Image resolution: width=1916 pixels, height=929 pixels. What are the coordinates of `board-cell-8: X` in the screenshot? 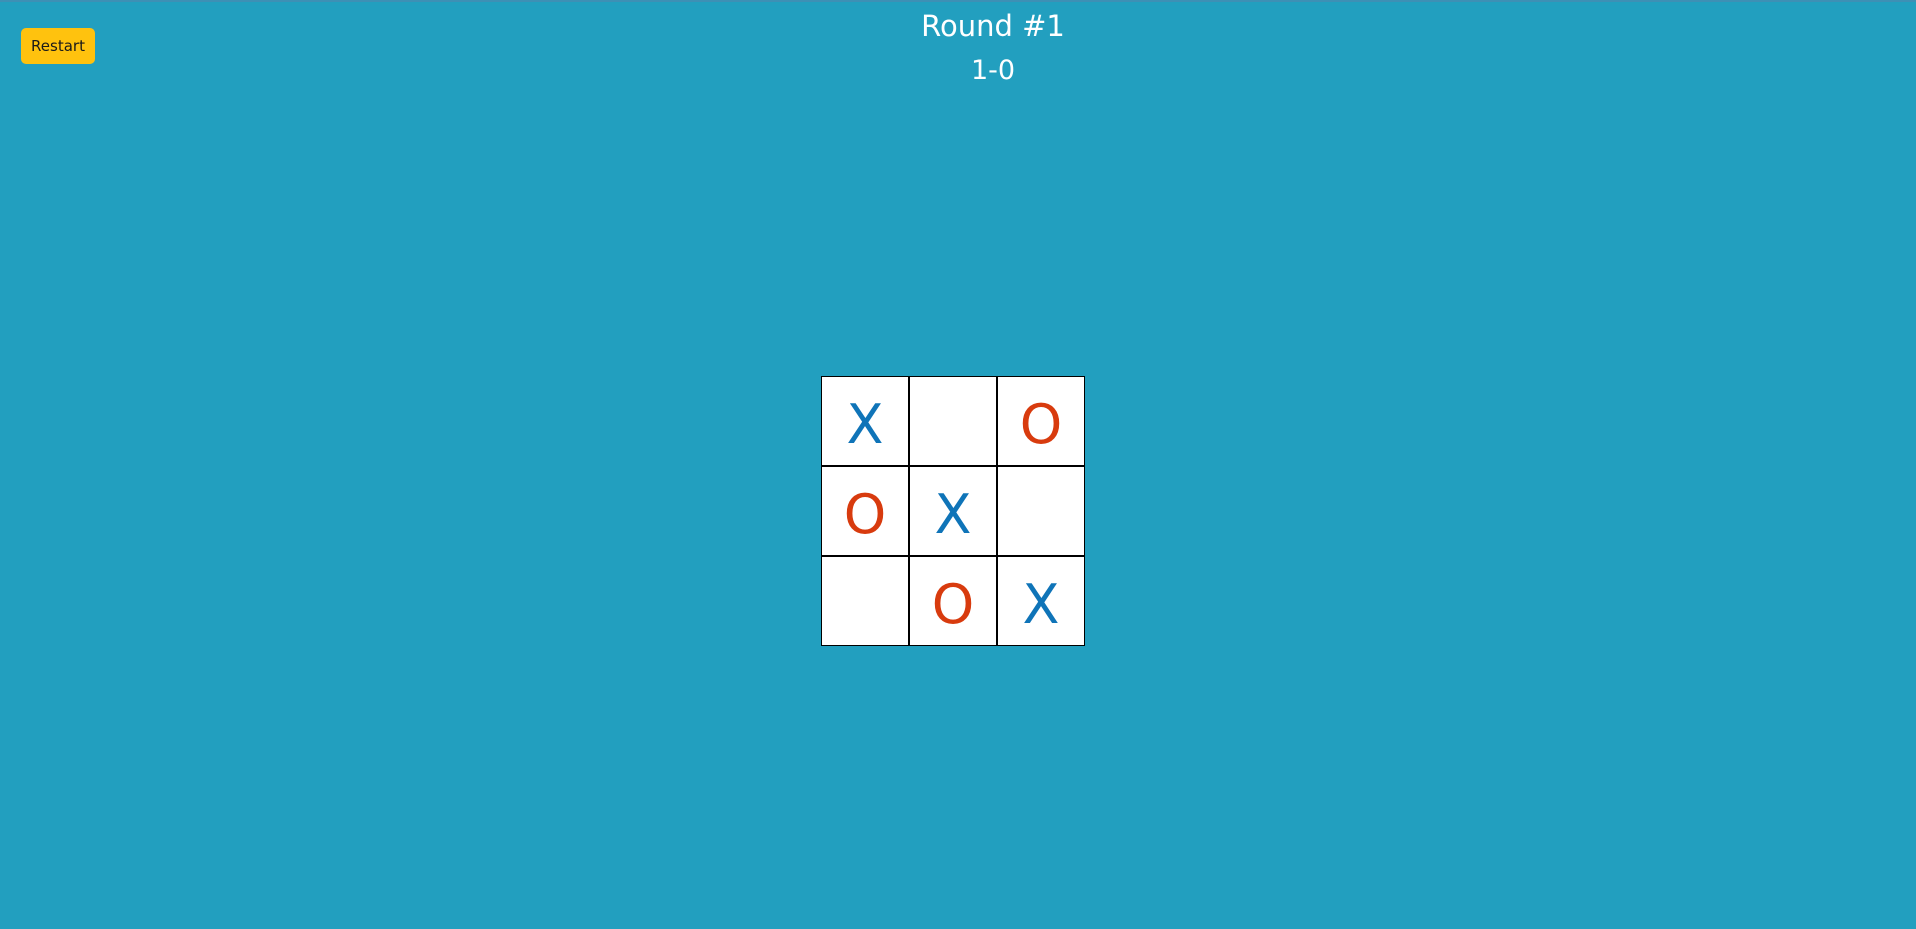 It's located at (1041, 601).